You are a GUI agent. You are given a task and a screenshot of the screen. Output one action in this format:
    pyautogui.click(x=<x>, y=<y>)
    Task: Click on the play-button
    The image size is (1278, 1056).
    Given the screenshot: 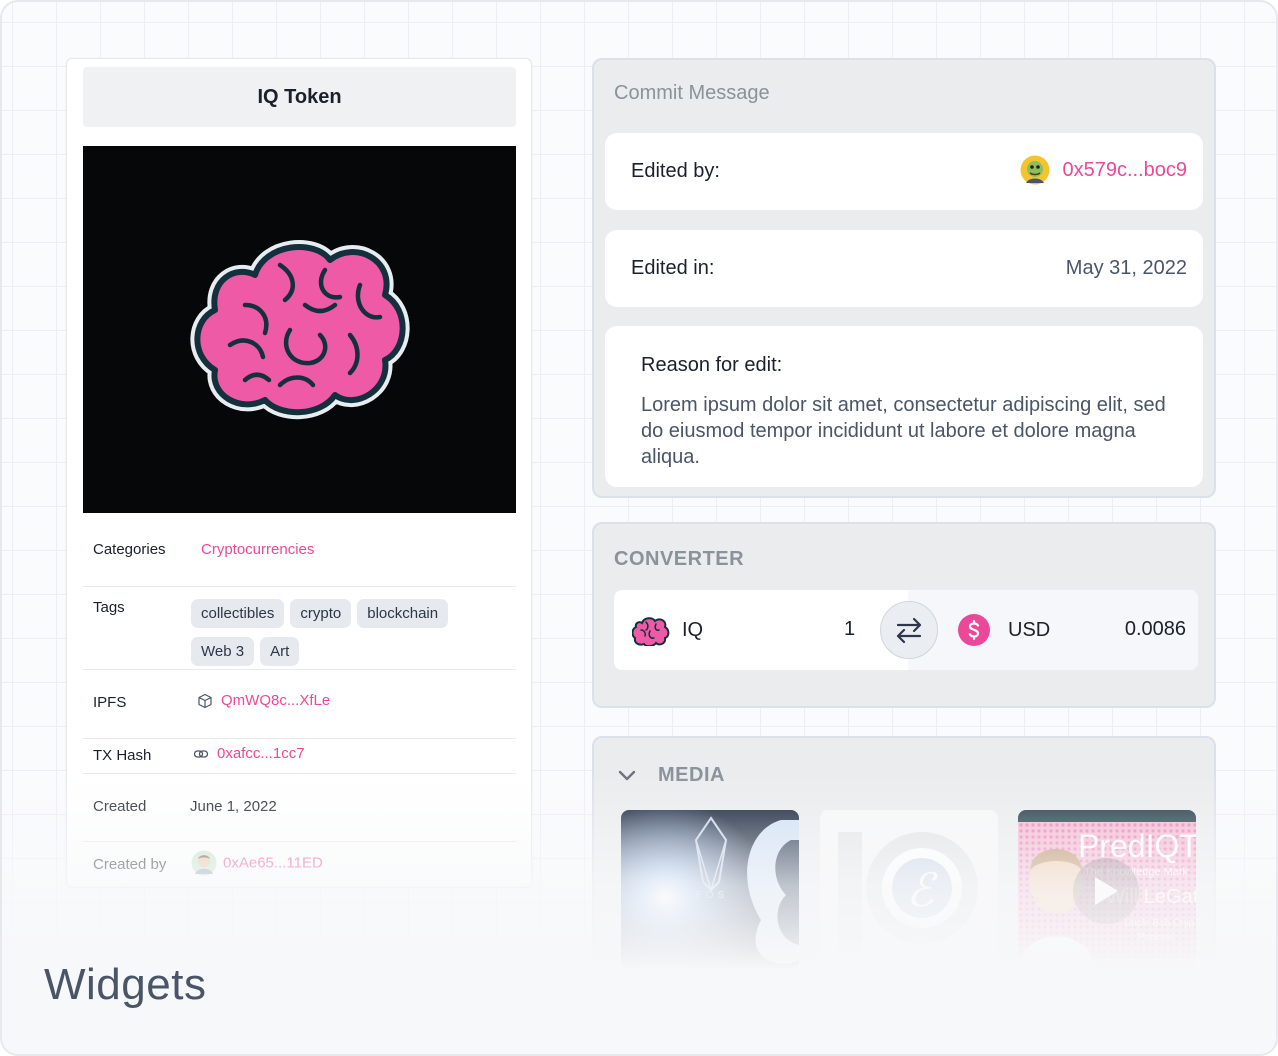 What is the action you would take?
    pyautogui.click(x=1106, y=891)
    